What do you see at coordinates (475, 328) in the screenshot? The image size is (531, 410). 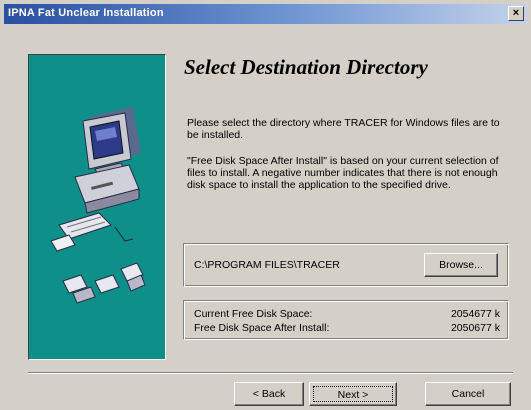 I see `free-space-after-value: 2050677 k` at bounding box center [475, 328].